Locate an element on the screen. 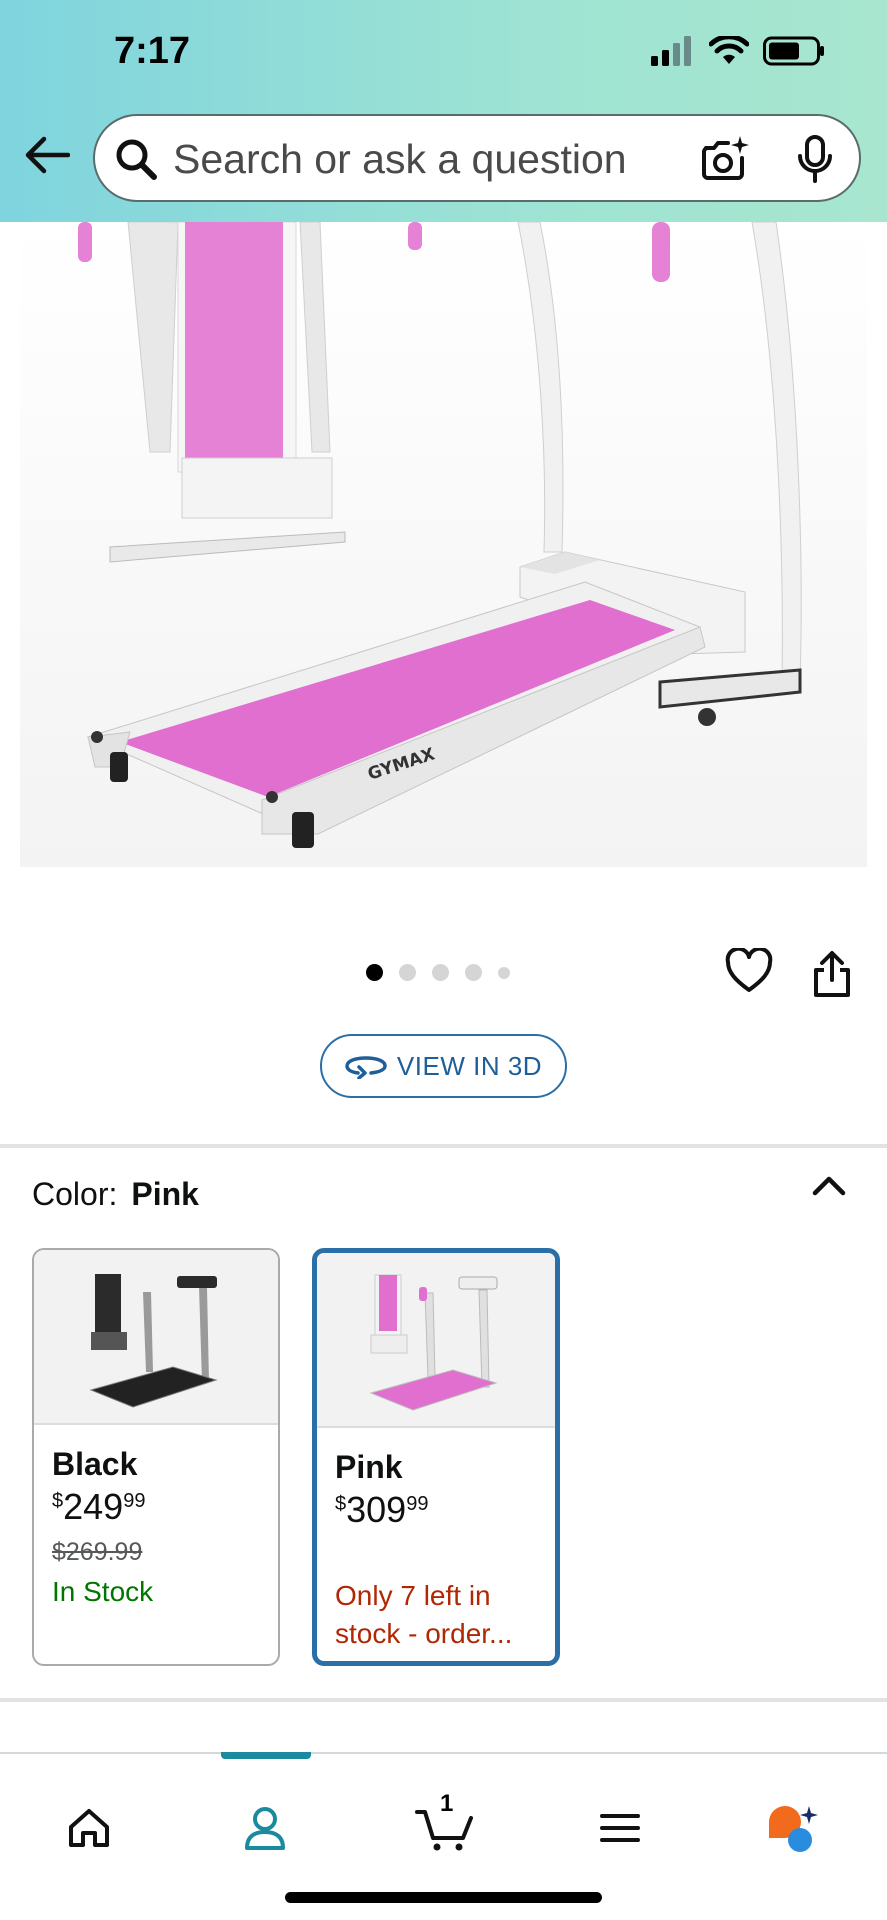 This screenshot has height=1920, width=887. search-icon is located at coordinates (136, 159).